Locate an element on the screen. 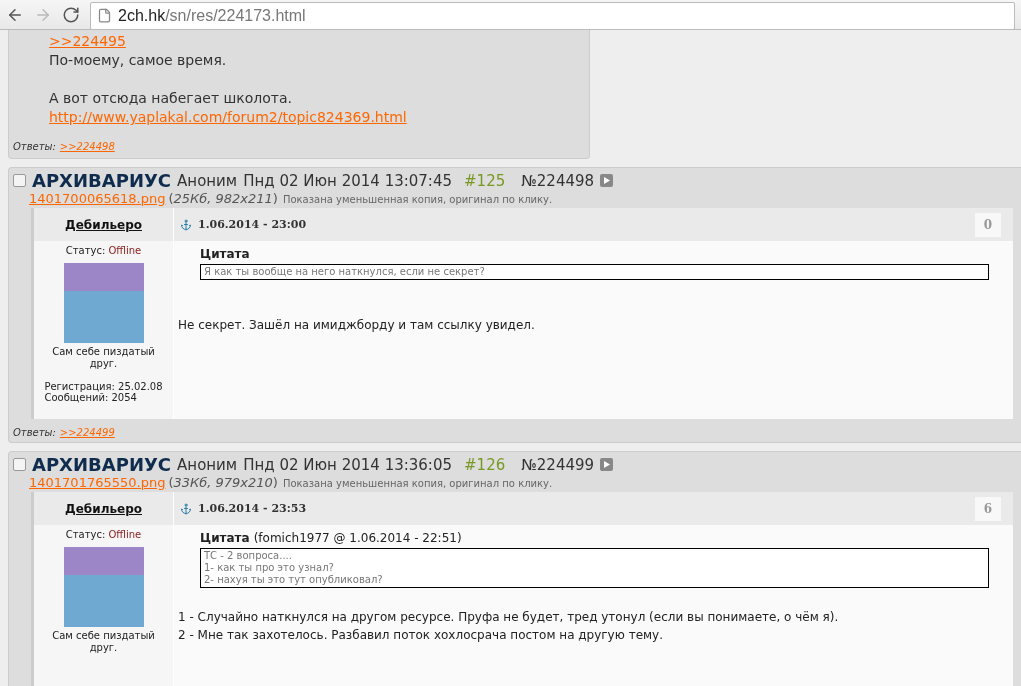 This screenshot has height=686, width=1021. user-stat: Сообщений: 2054 is located at coordinates (90, 397).